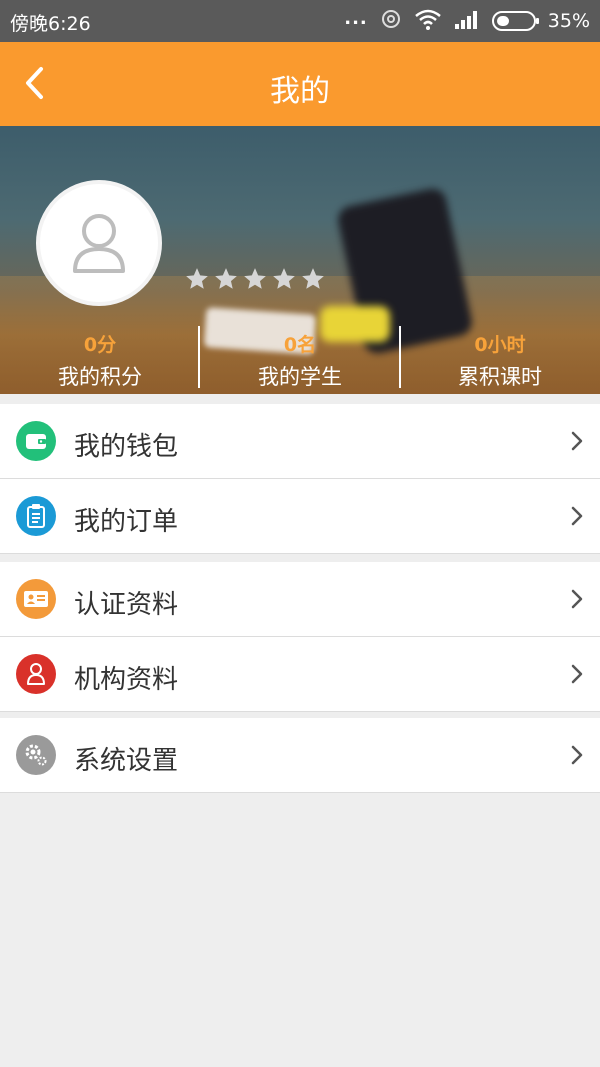 This screenshot has width=600, height=1067. I want to click on stat-students: 0名 我的学生, so click(300, 360).